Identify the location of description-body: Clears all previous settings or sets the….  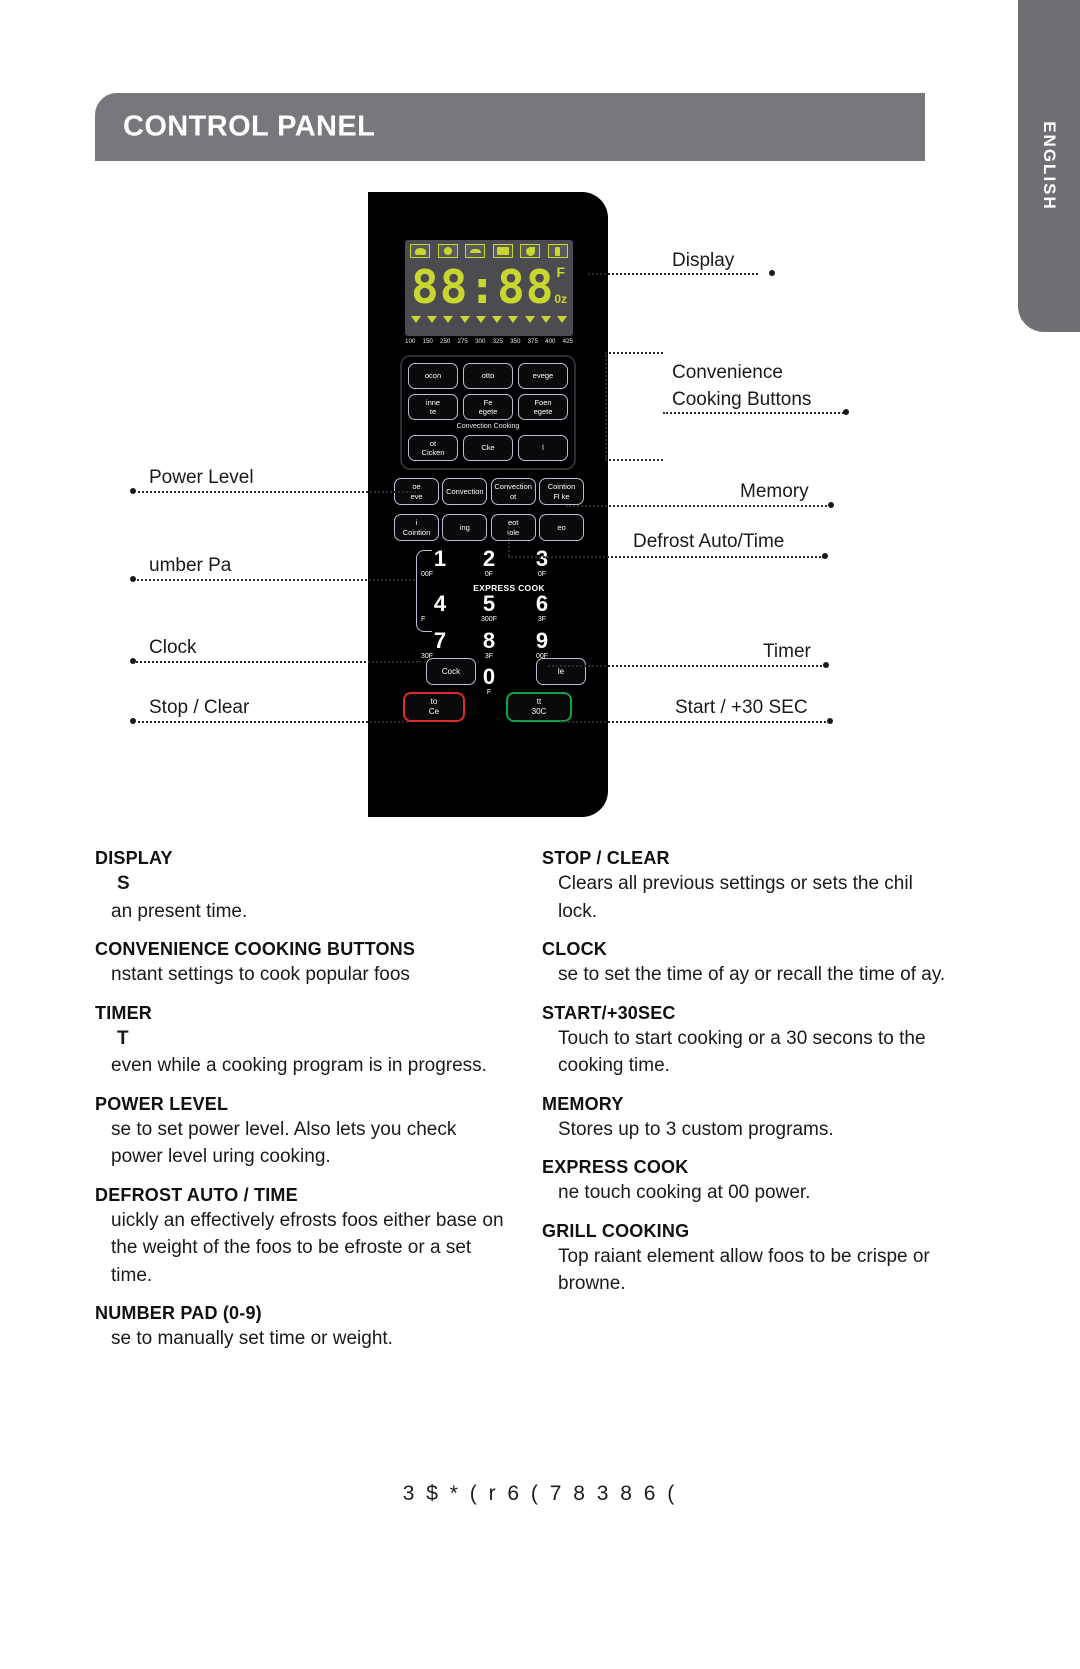
(735, 897).